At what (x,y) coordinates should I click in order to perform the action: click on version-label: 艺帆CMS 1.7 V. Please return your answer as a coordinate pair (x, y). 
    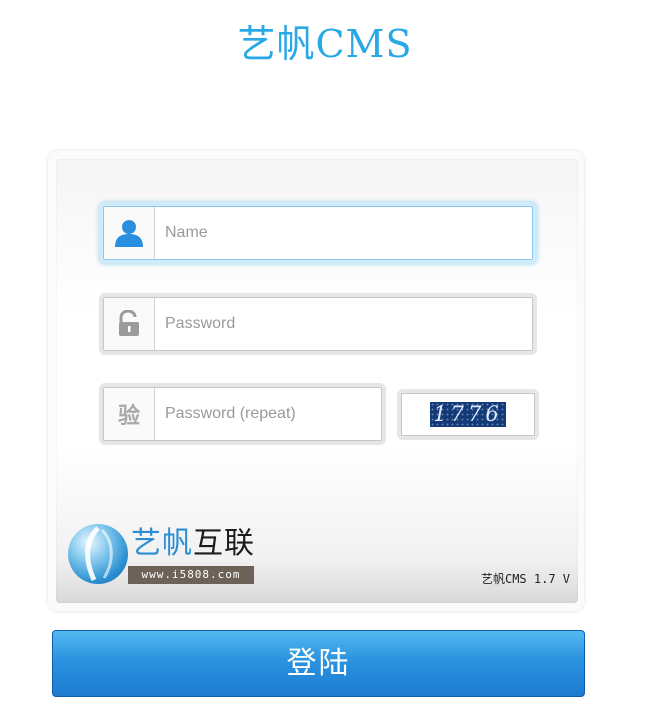
    Looking at the image, I should click on (525, 579).